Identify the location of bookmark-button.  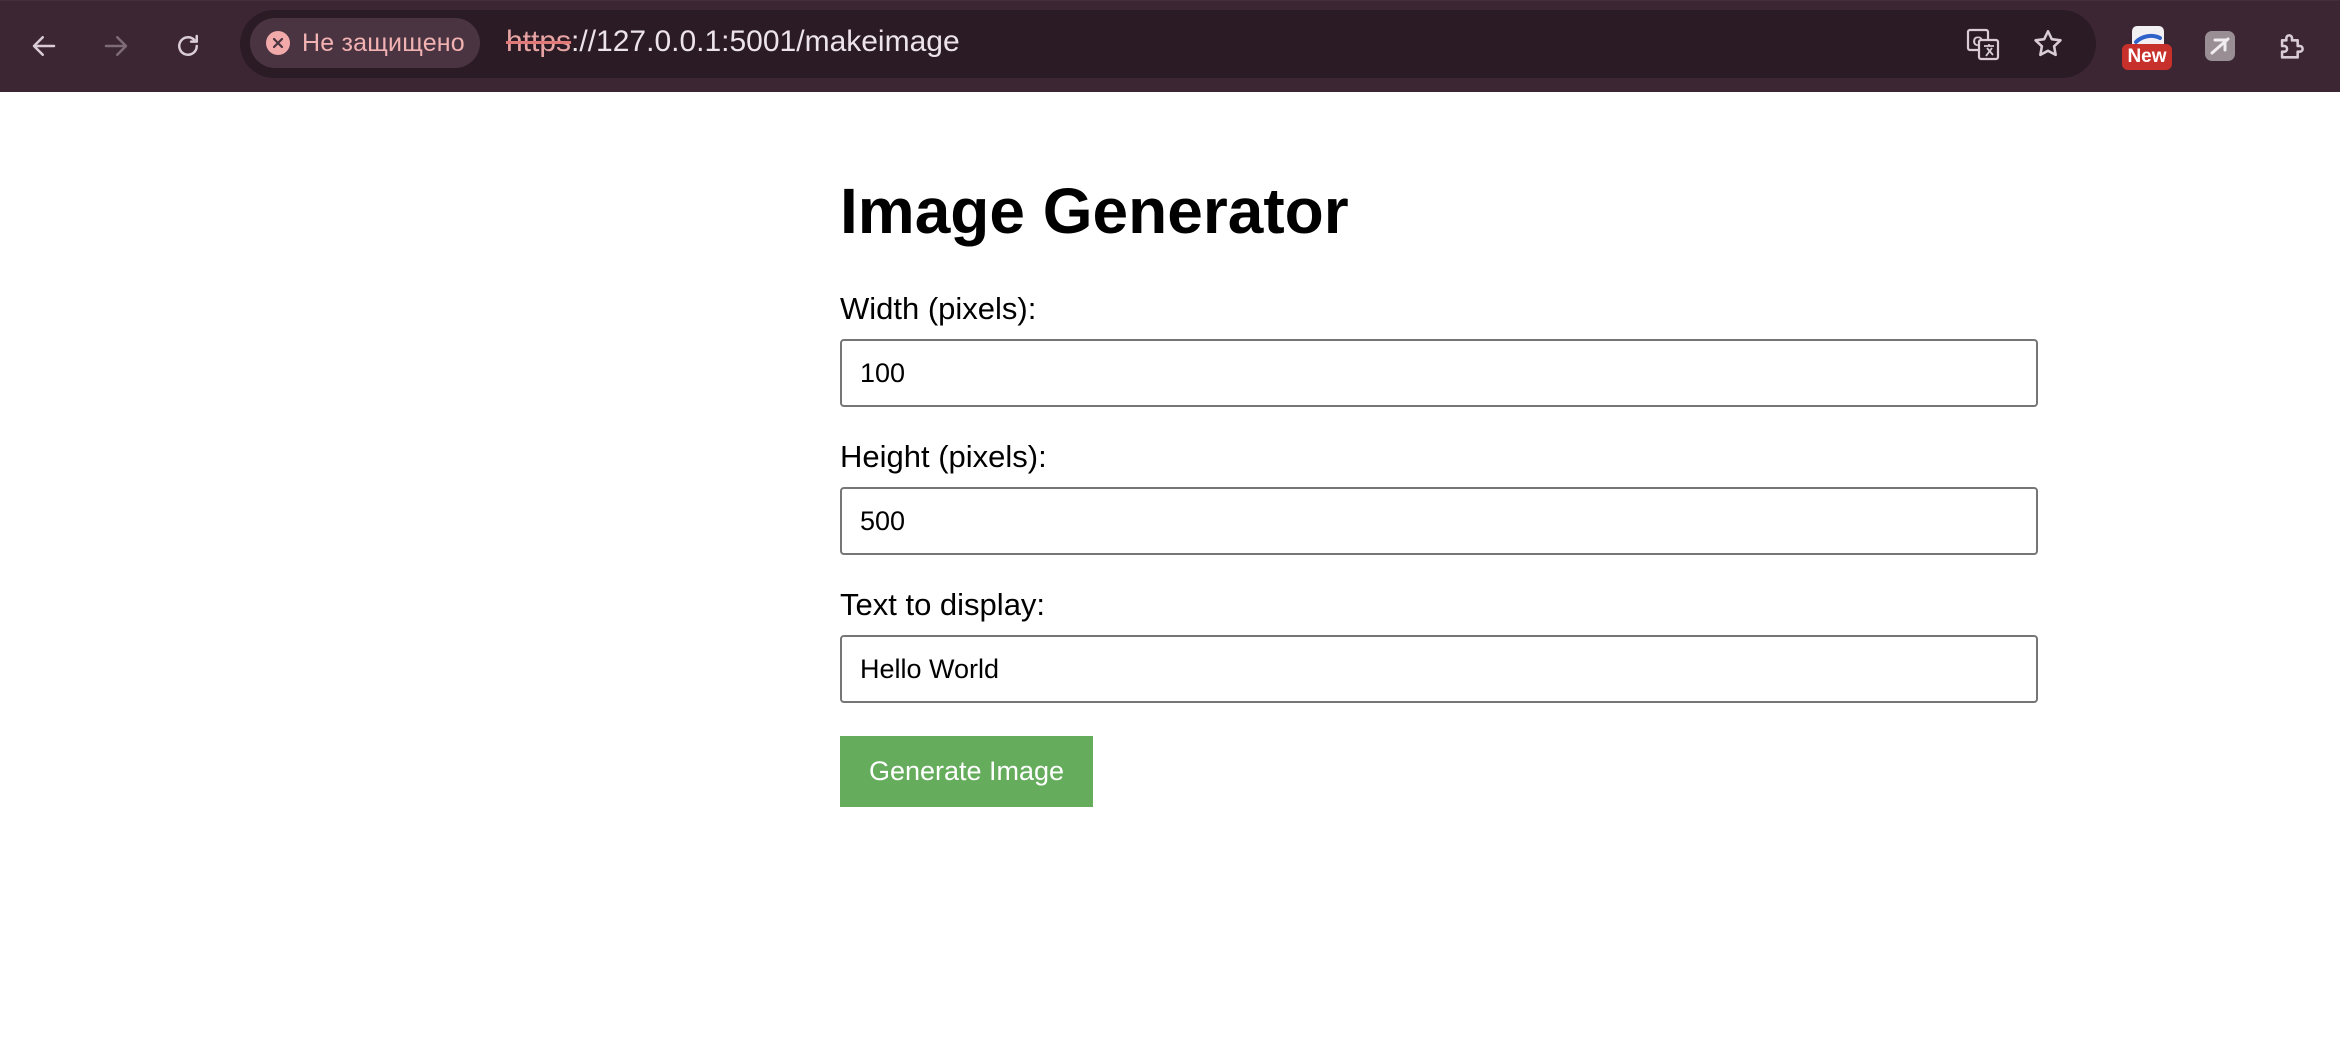
(2048, 44).